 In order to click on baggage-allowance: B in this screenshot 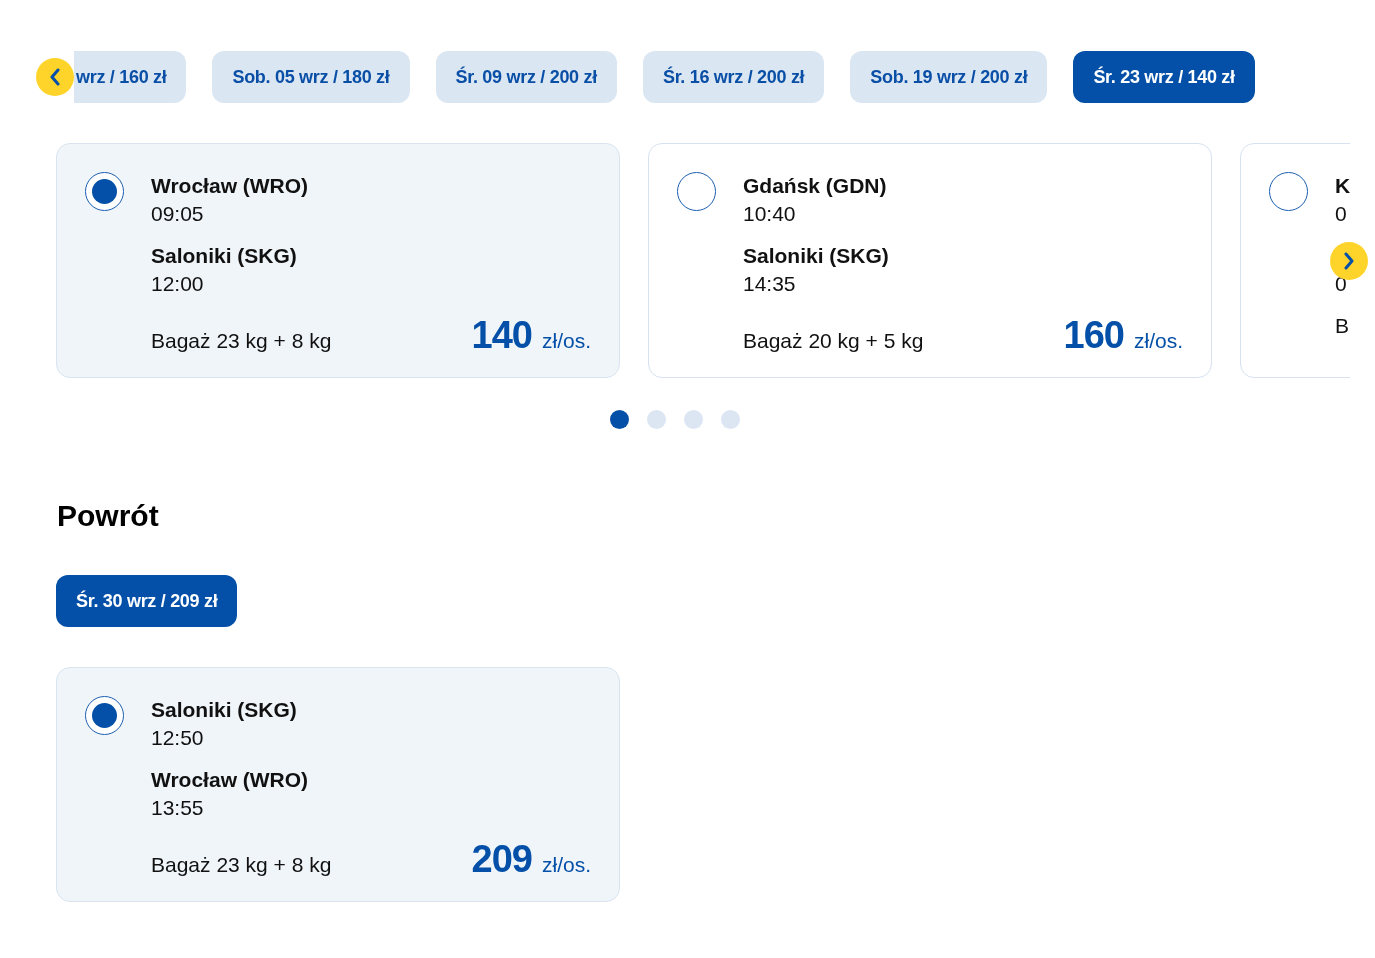, I will do `click(1342, 326)`.